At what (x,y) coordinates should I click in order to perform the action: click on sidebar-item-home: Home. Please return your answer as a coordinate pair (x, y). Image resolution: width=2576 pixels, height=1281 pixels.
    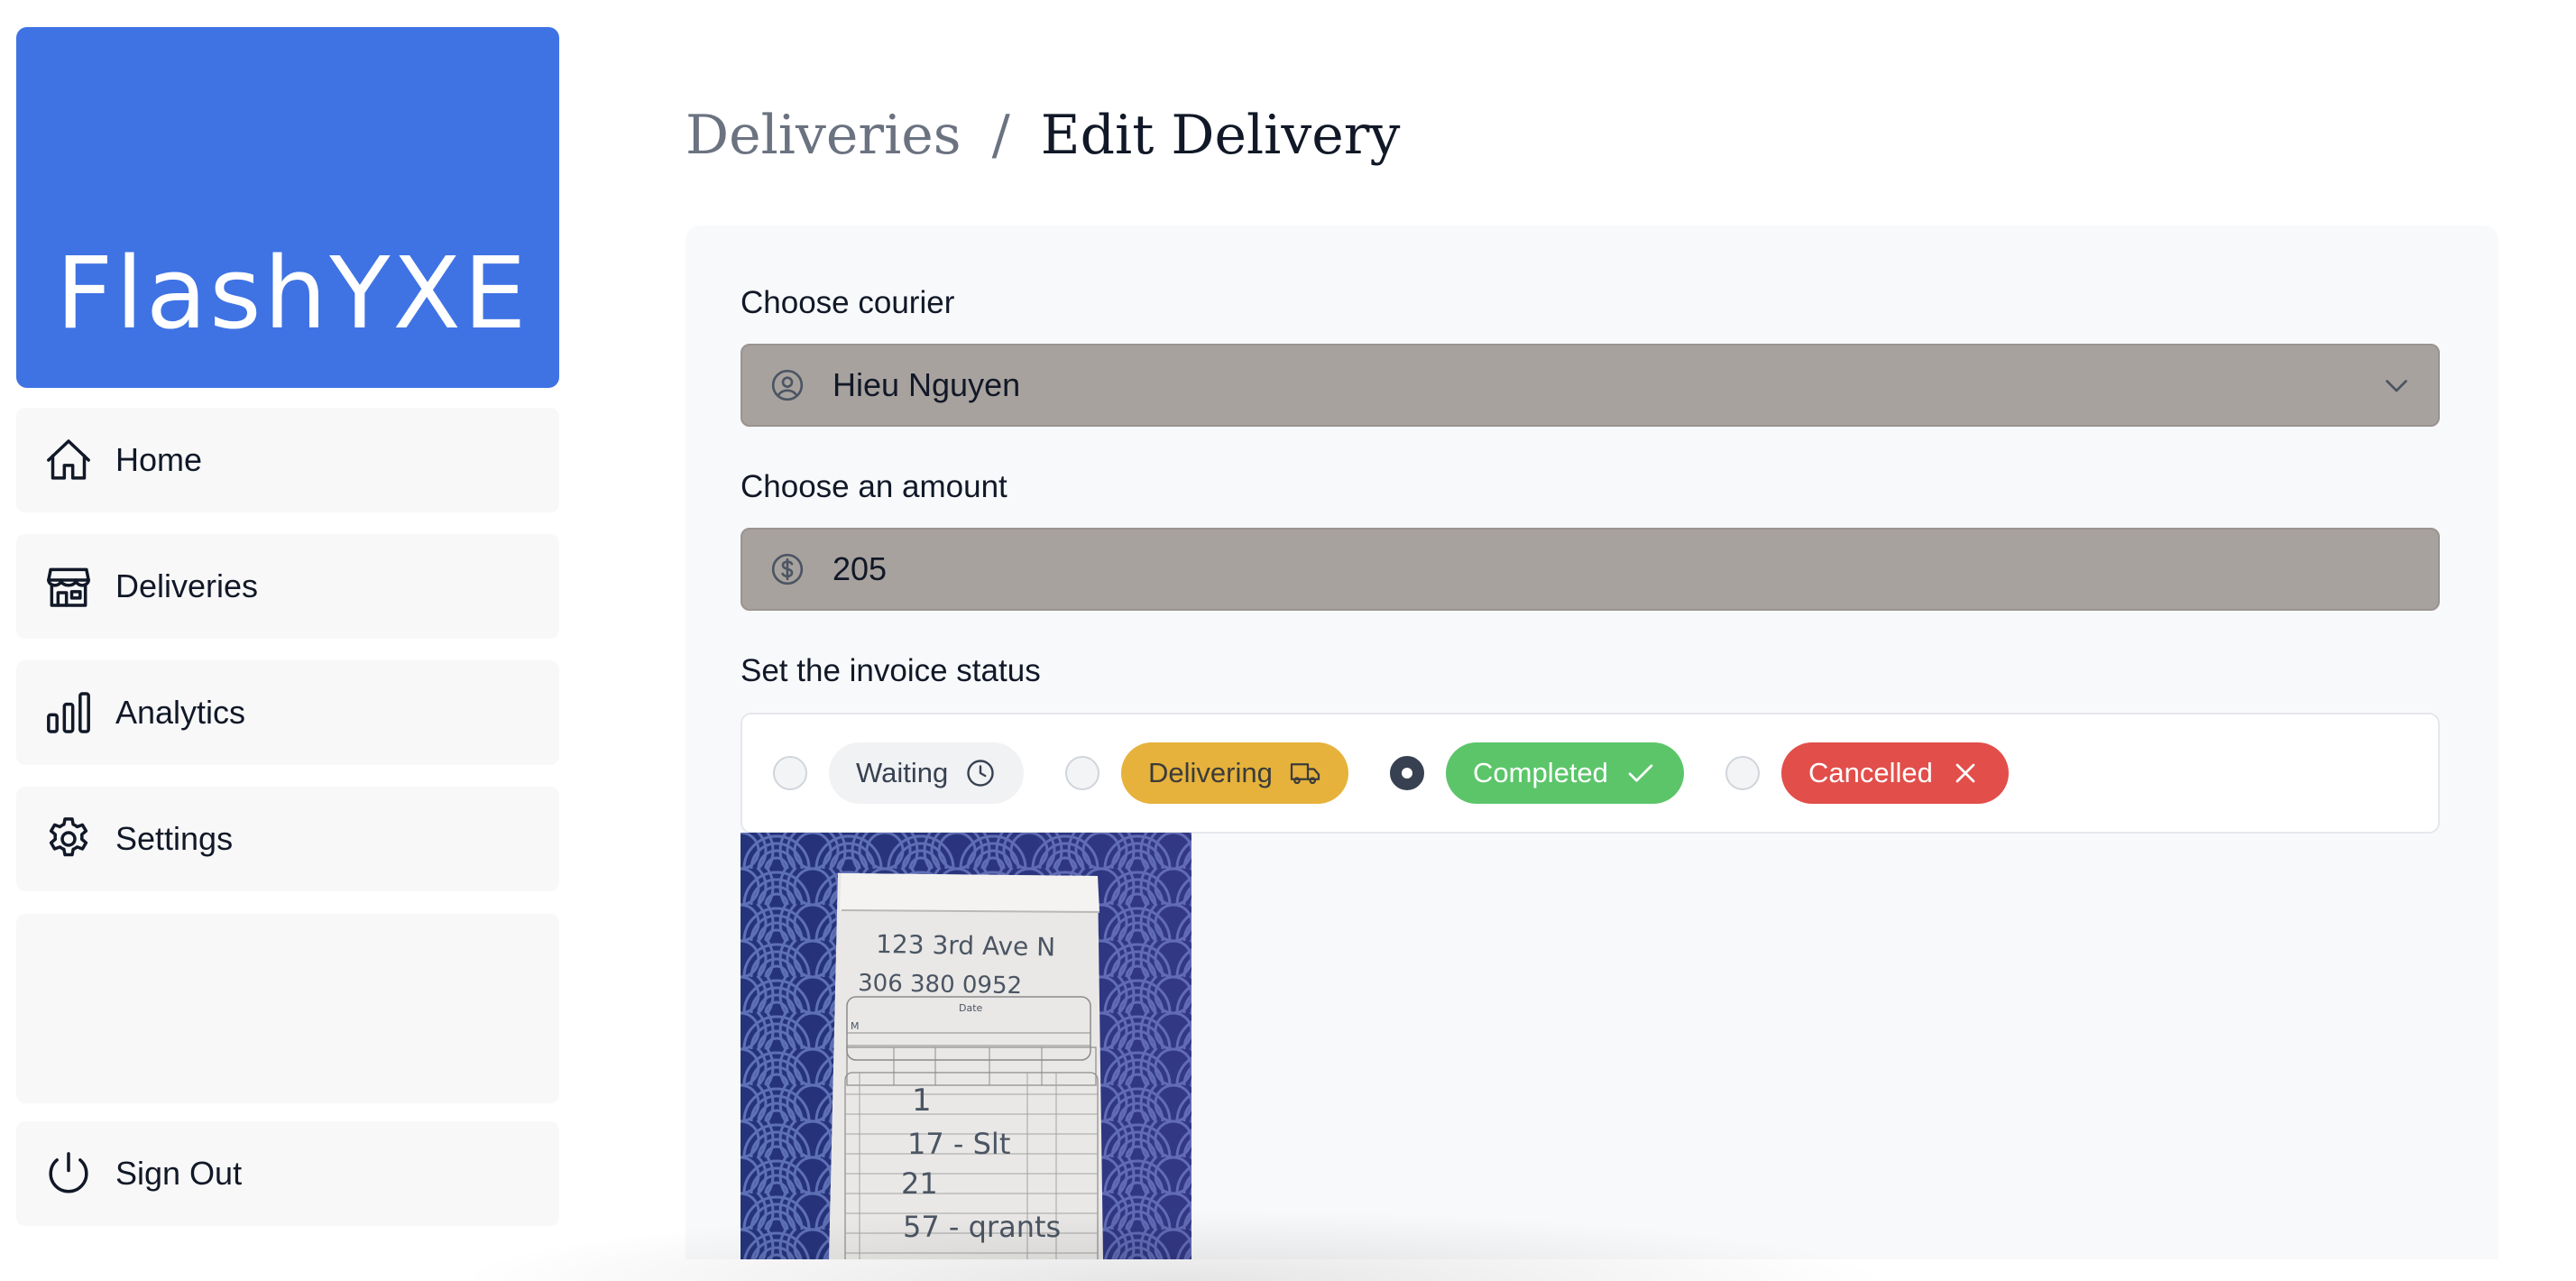
    Looking at the image, I should click on (287, 460).